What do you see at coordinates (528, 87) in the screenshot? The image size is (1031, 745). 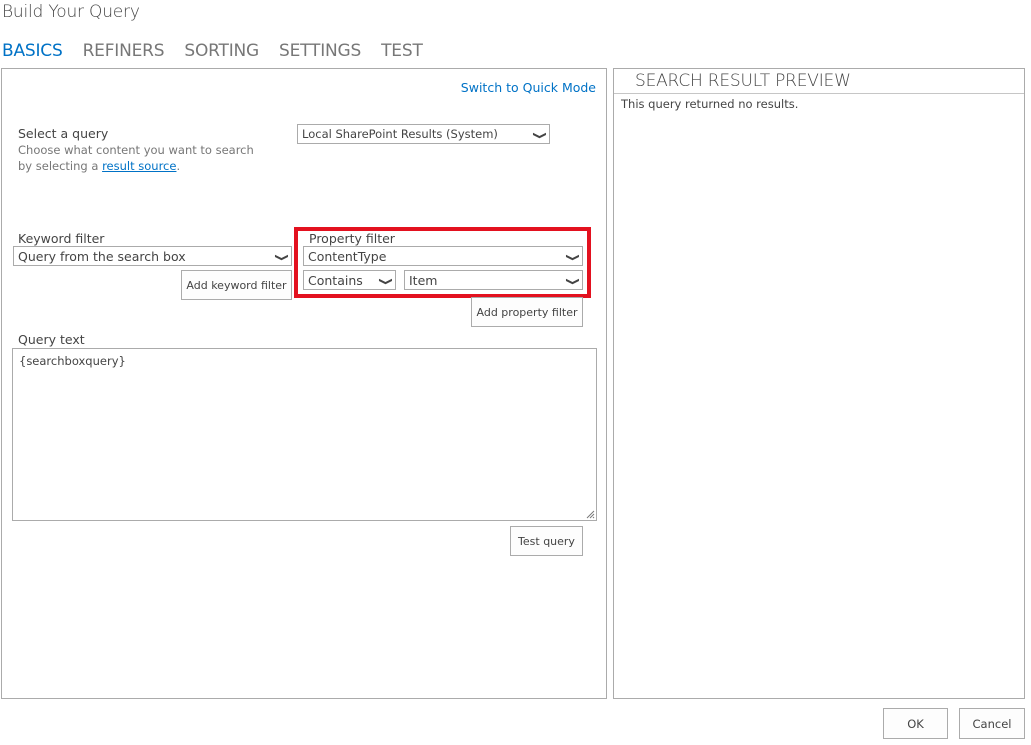 I see `switch-to-quick-mode-link: Switch to Quick Mode` at bounding box center [528, 87].